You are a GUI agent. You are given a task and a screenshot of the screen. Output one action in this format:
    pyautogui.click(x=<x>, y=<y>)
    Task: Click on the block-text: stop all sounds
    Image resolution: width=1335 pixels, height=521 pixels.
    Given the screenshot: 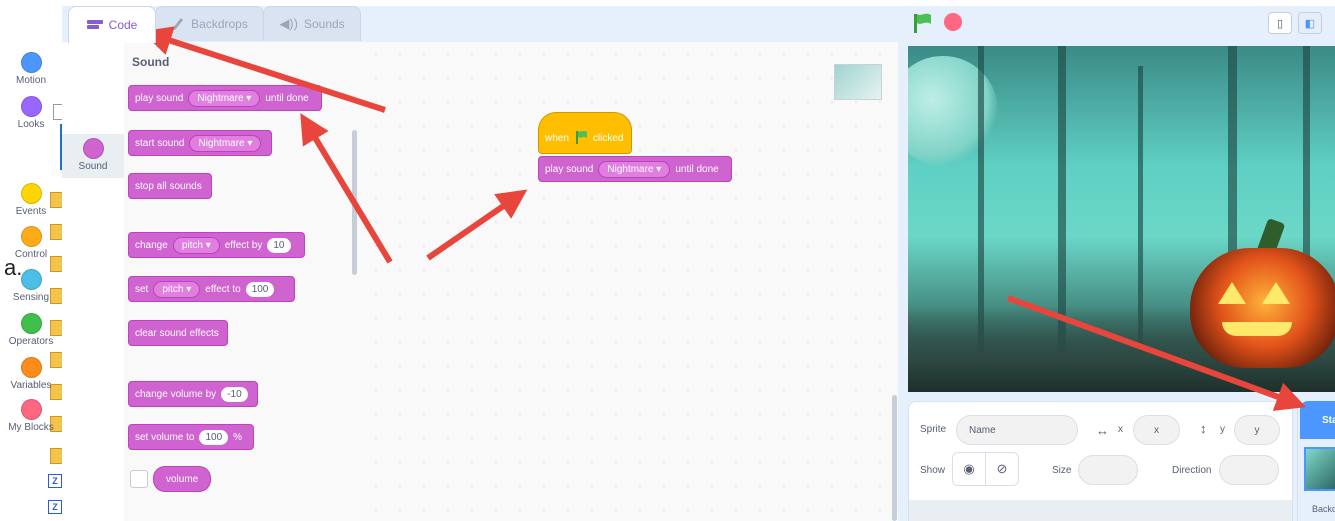 What is the action you would take?
    pyautogui.click(x=168, y=186)
    